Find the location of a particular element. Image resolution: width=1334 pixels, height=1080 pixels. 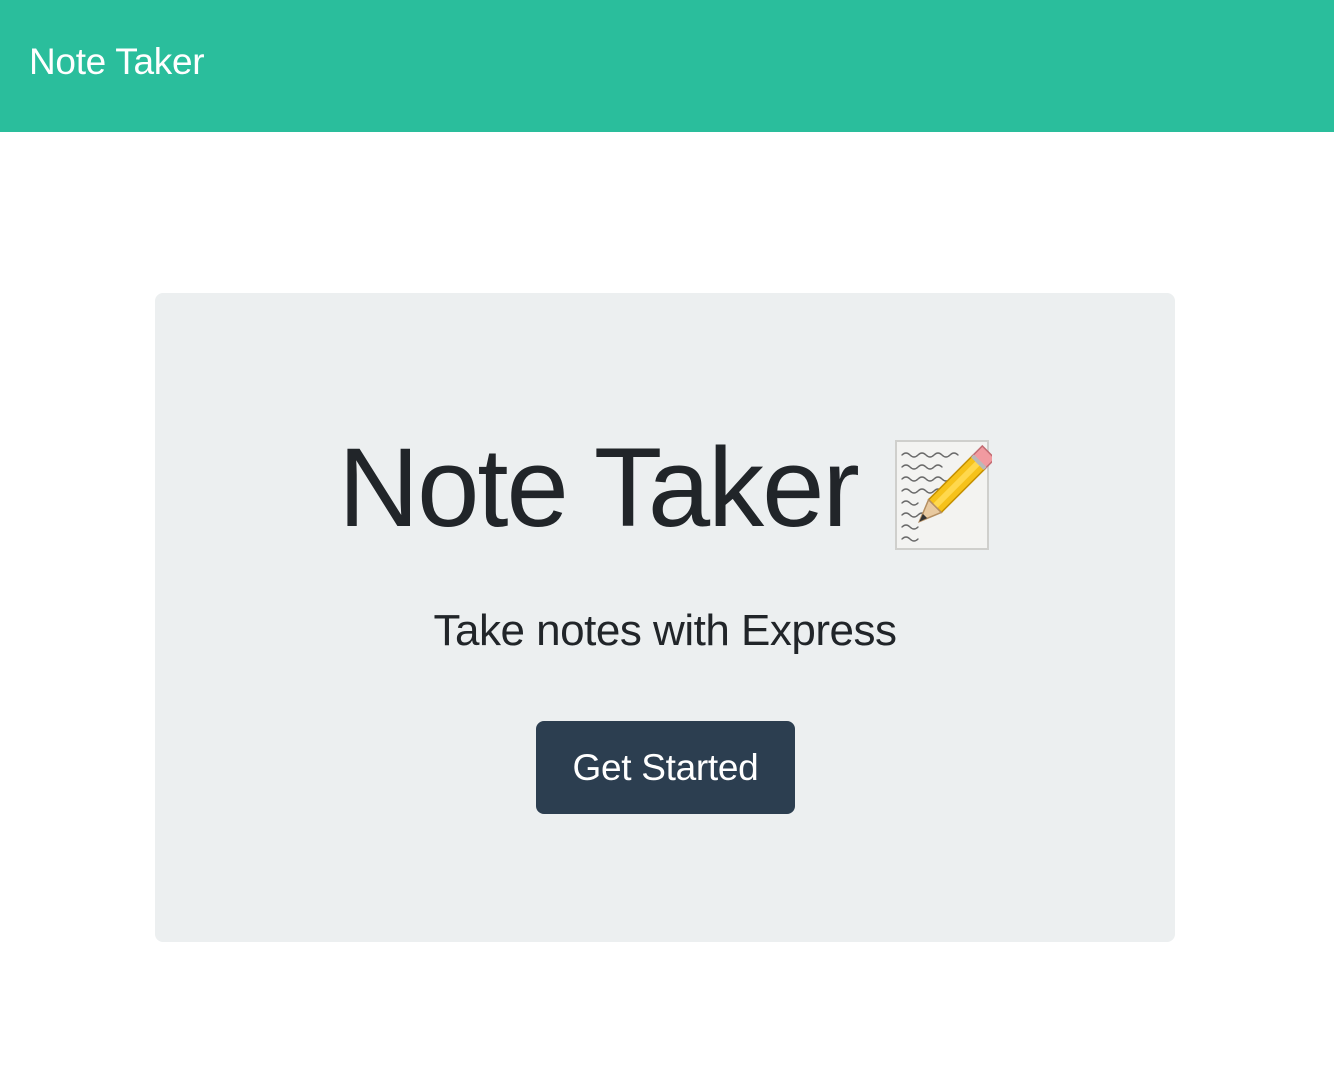

hero-subtitle: Take notes with Express is located at coordinates (665, 630).